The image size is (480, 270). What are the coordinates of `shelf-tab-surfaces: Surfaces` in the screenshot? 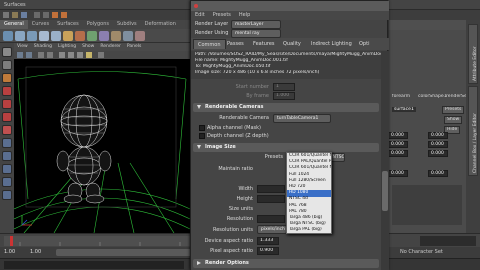 It's located at (68, 24).